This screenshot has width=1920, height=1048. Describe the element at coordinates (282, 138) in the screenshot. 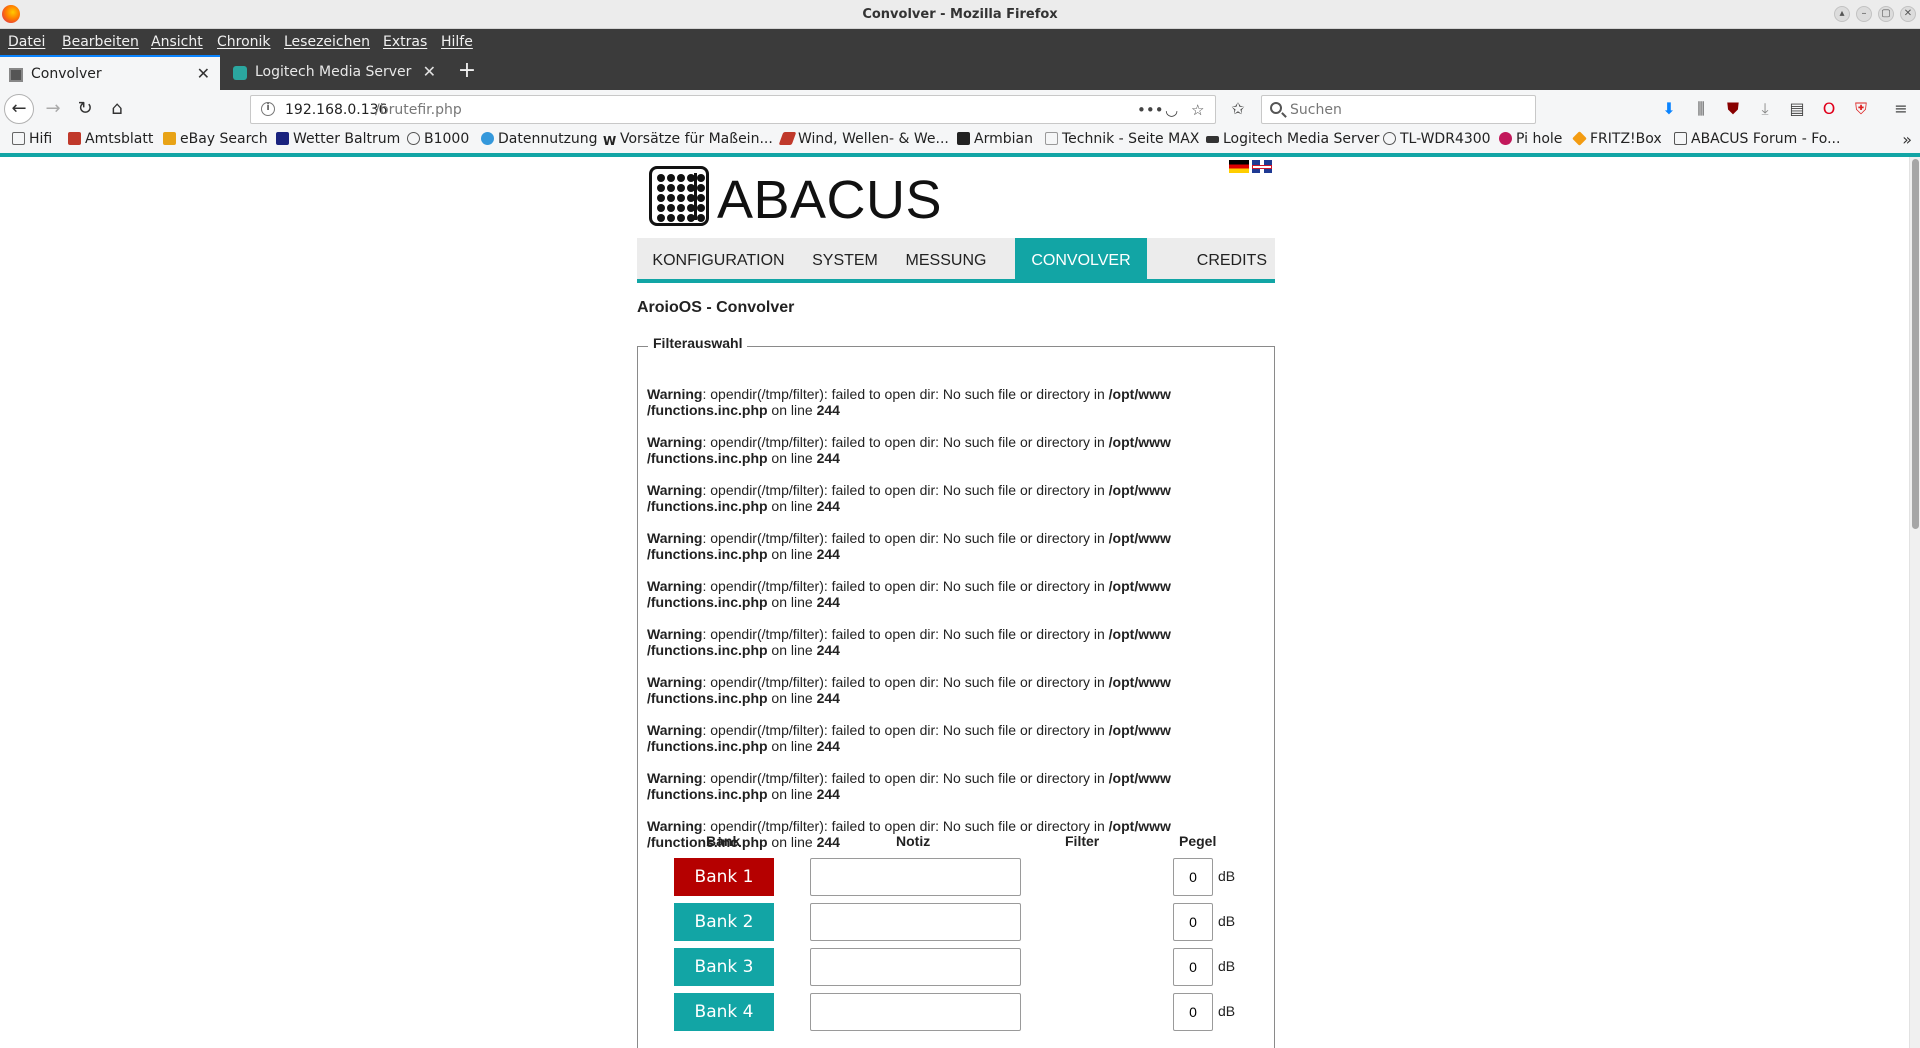

I see `weather-icon` at that location.